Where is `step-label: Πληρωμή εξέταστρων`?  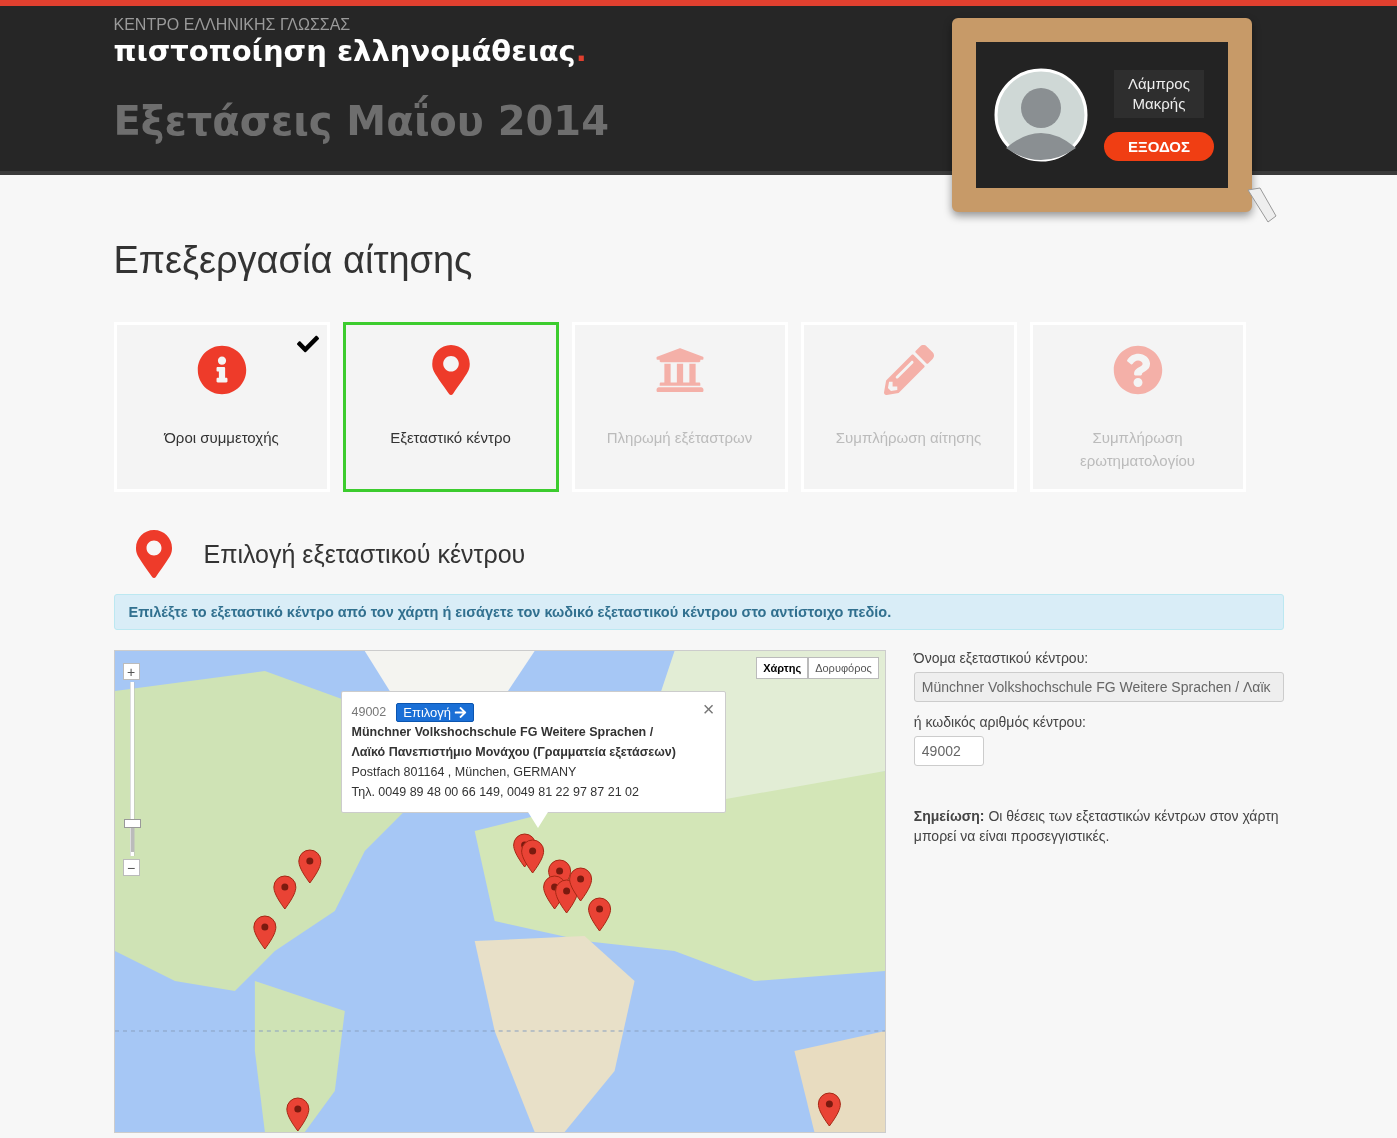 step-label: Πληρωμή εξέταστρων is located at coordinates (679, 438).